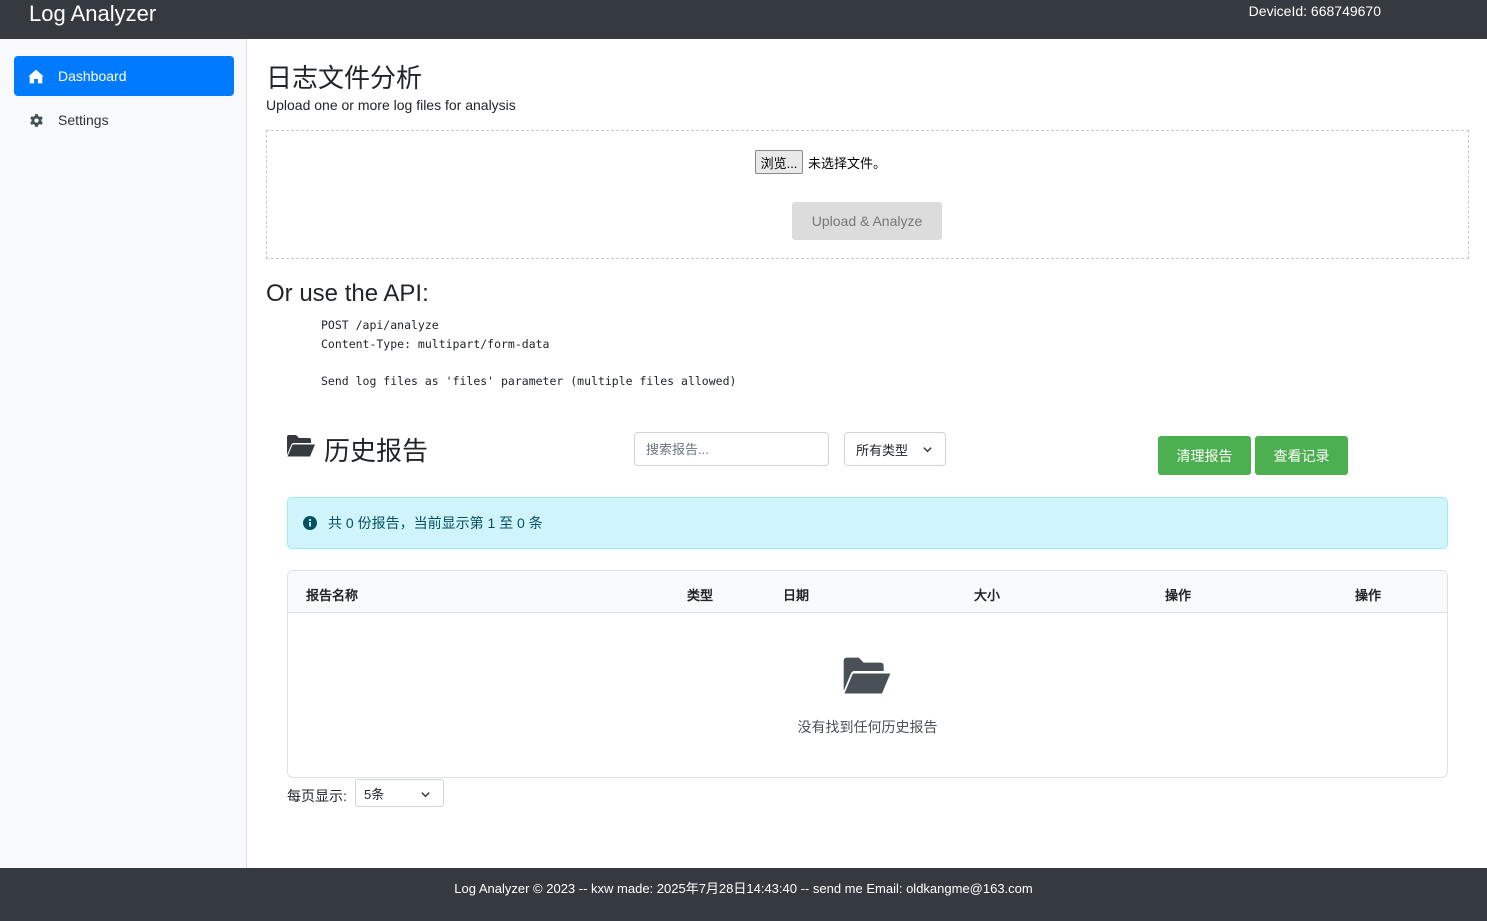 Image resolution: width=1487 pixels, height=921 pixels. I want to click on sidebar: Dashboard Settings, so click(123, 453).